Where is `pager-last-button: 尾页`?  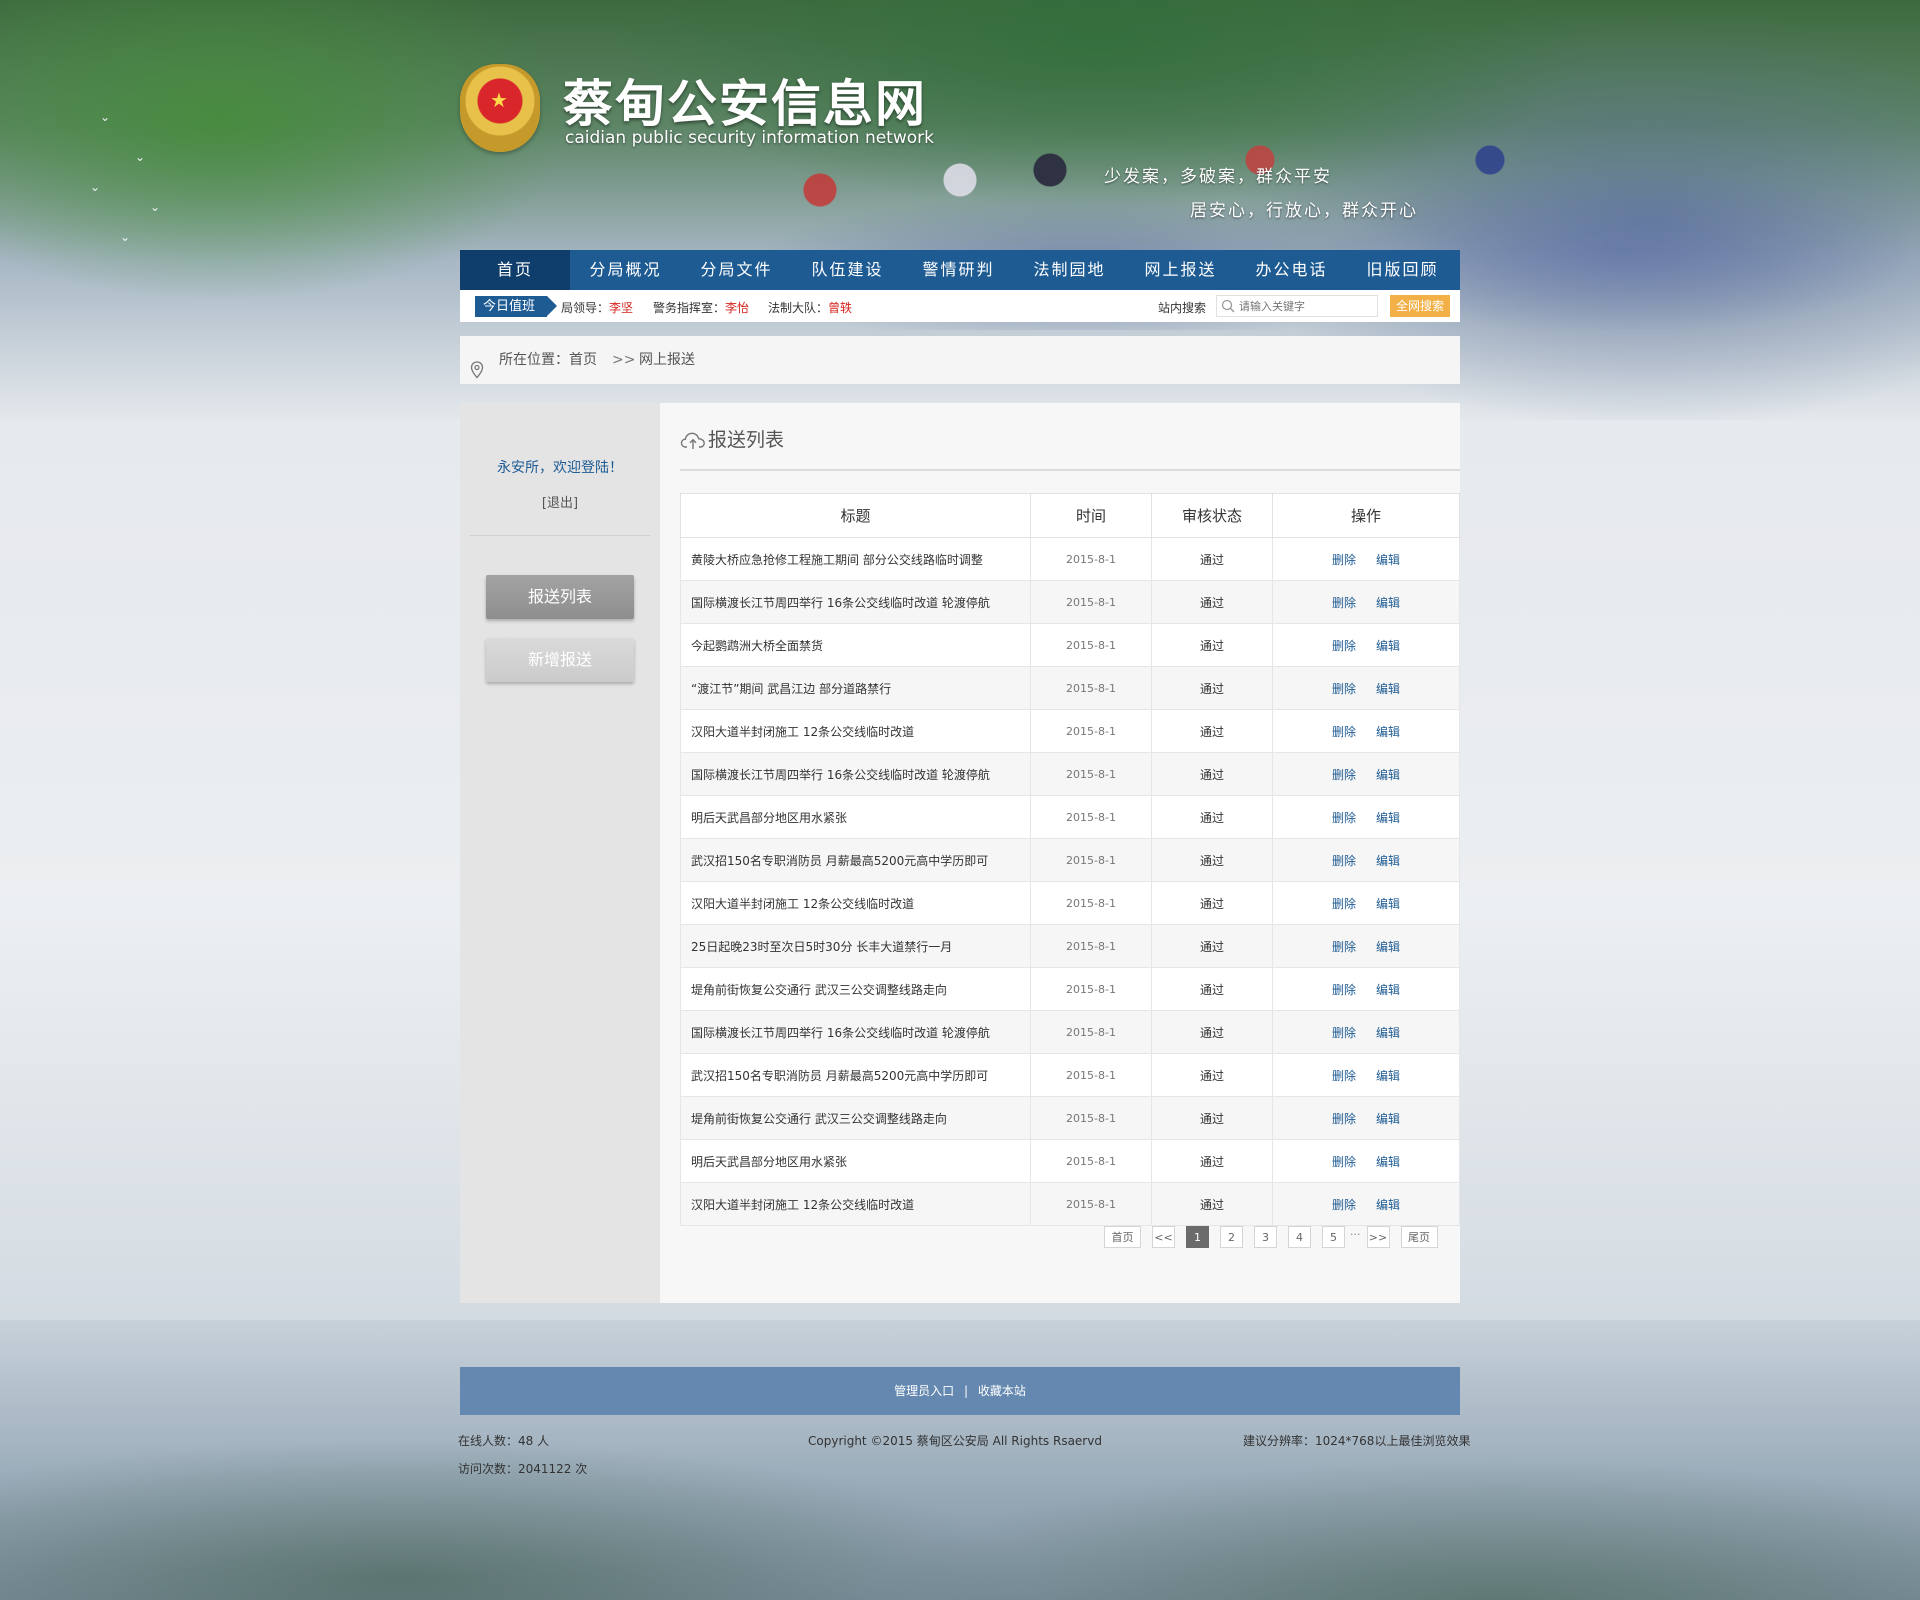 pager-last-button: 尾页 is located at coordinates (1419, 1237).